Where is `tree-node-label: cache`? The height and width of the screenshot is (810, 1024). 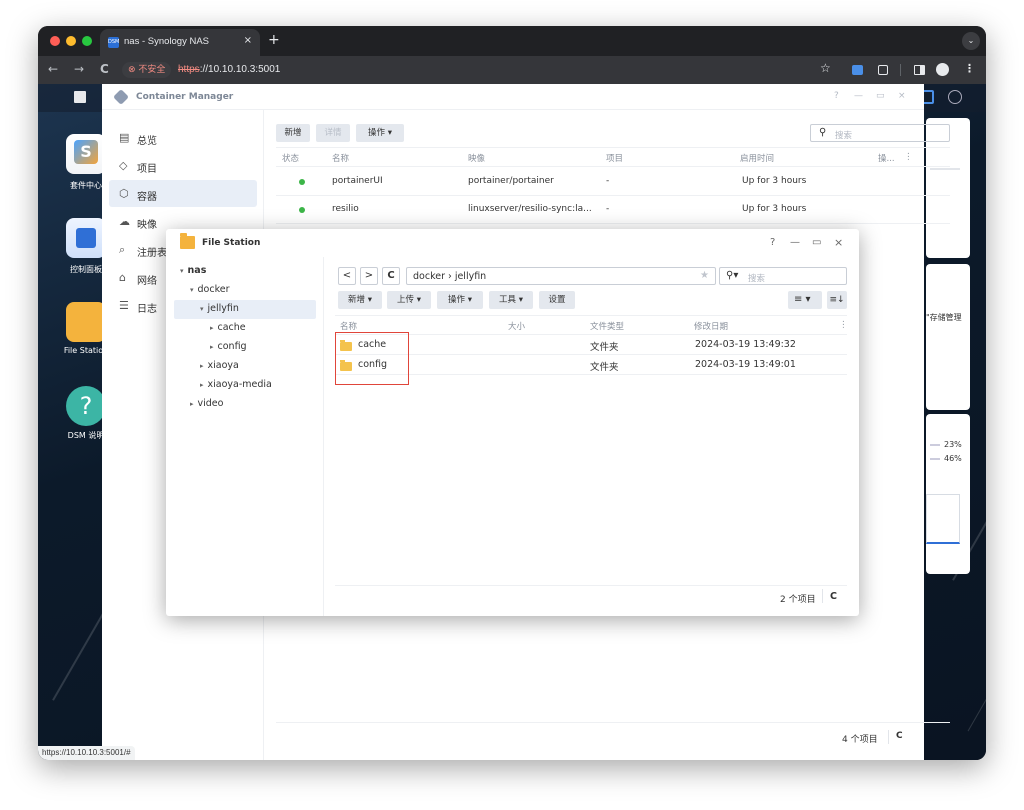 tree-node-label: cache is located at coordinates (231, 327).